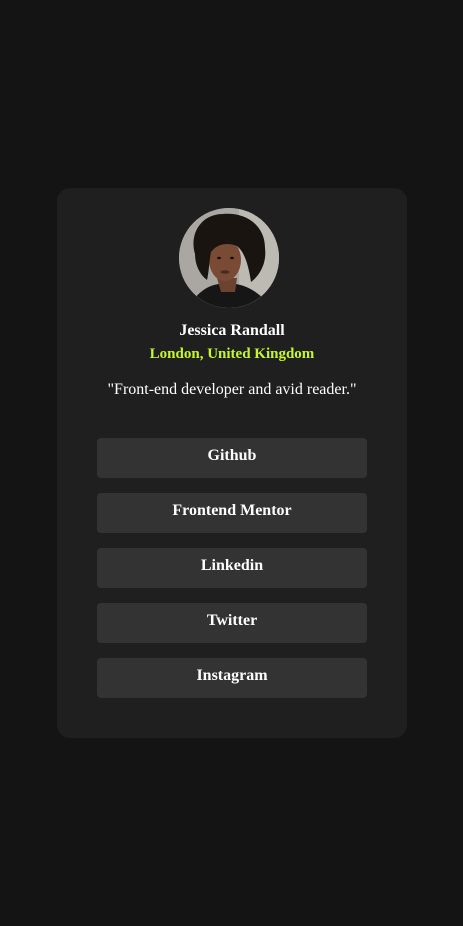 This screenshot has width=463, height=926. Describe the element at coordinates (232, 623) in the screenshot. I see `twitter-link-button: Twitter` at that location.